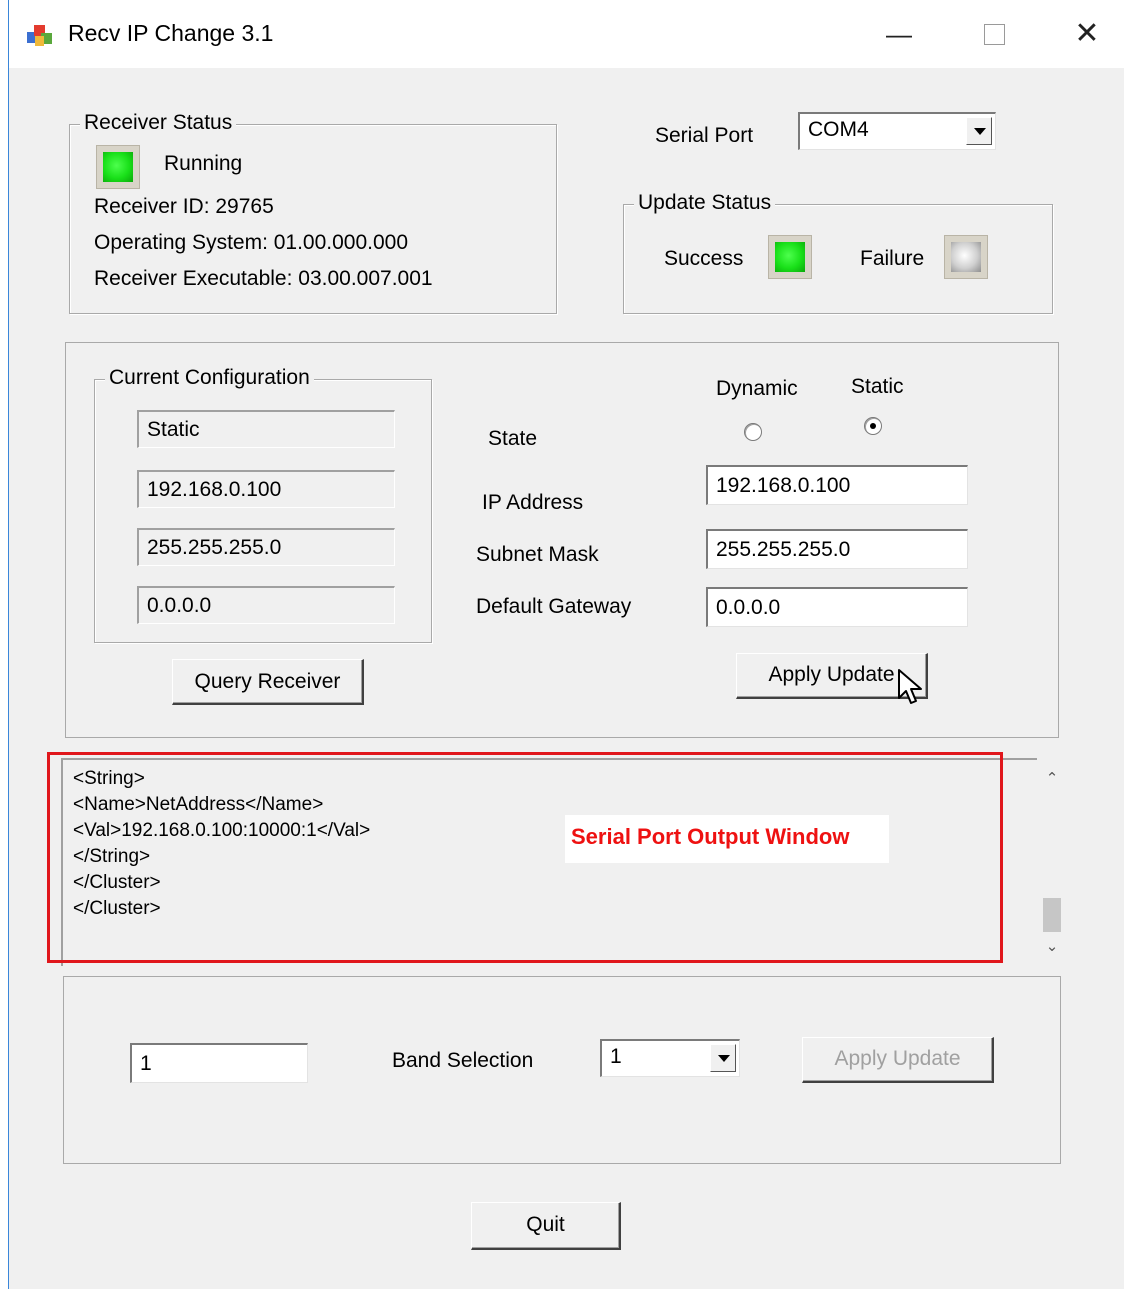 This screenshot has width=1124, height=1289. Describe the element at coordinates (266, 429) in the screenshot. I see `current-state-field: Static` at that location.